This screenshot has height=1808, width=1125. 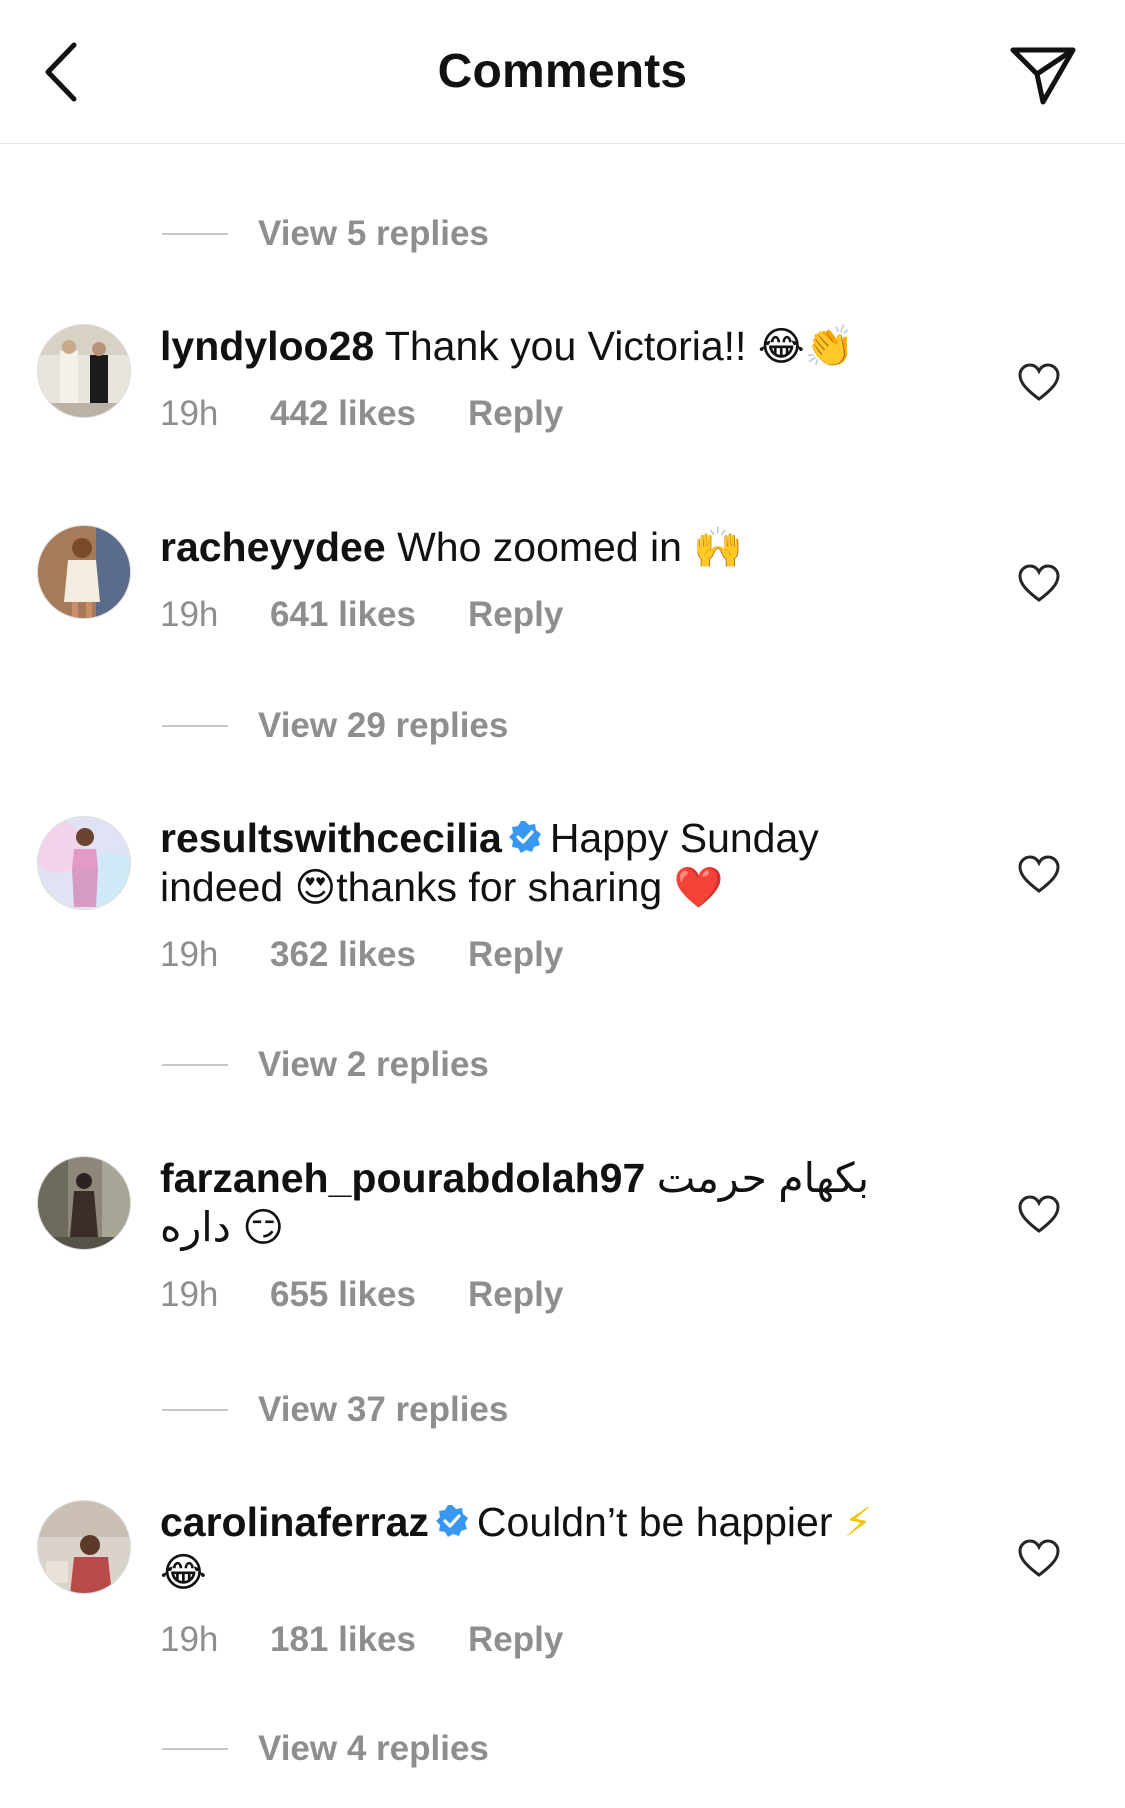 What do you see at coordinates (263, 1228) in the screenshot?
I see `comment-emoji: 😏` at bounding box center [263, 1228].